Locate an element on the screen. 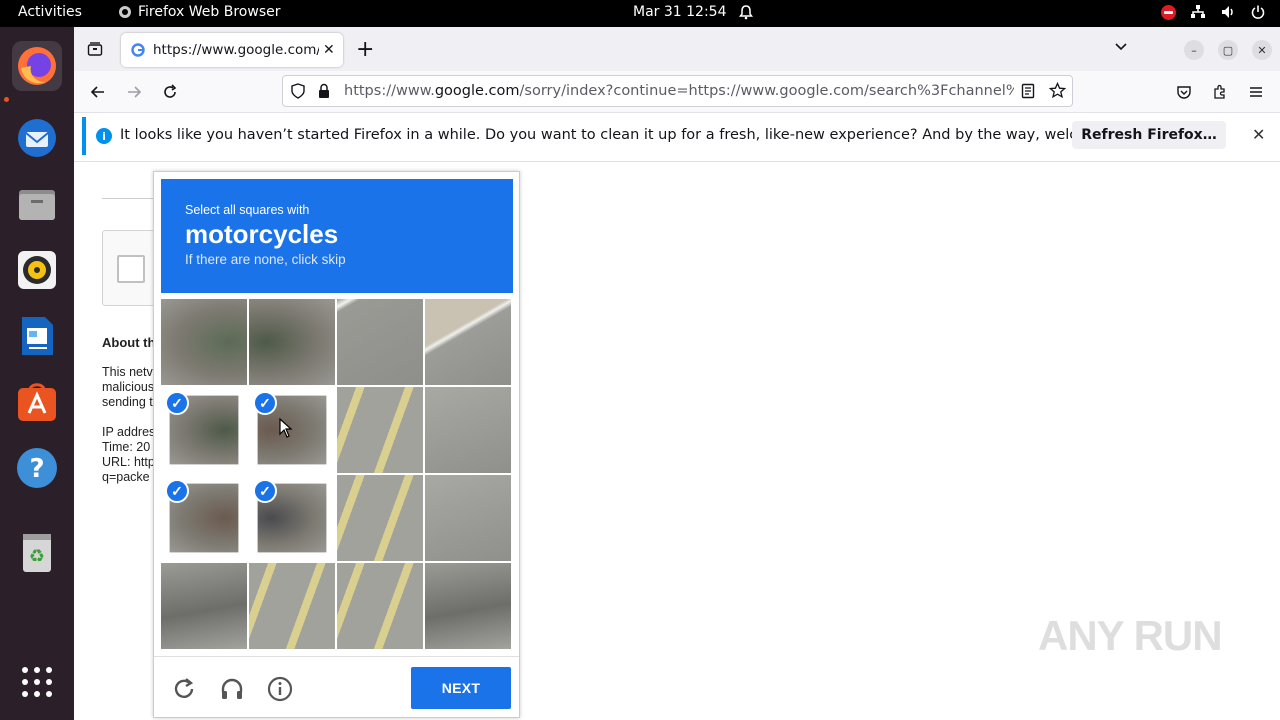 This screenshot has height=720, width=1280. captcha-image-grid: ✓ ✓ ✓ ✓ is located at coordinates (337, 475).